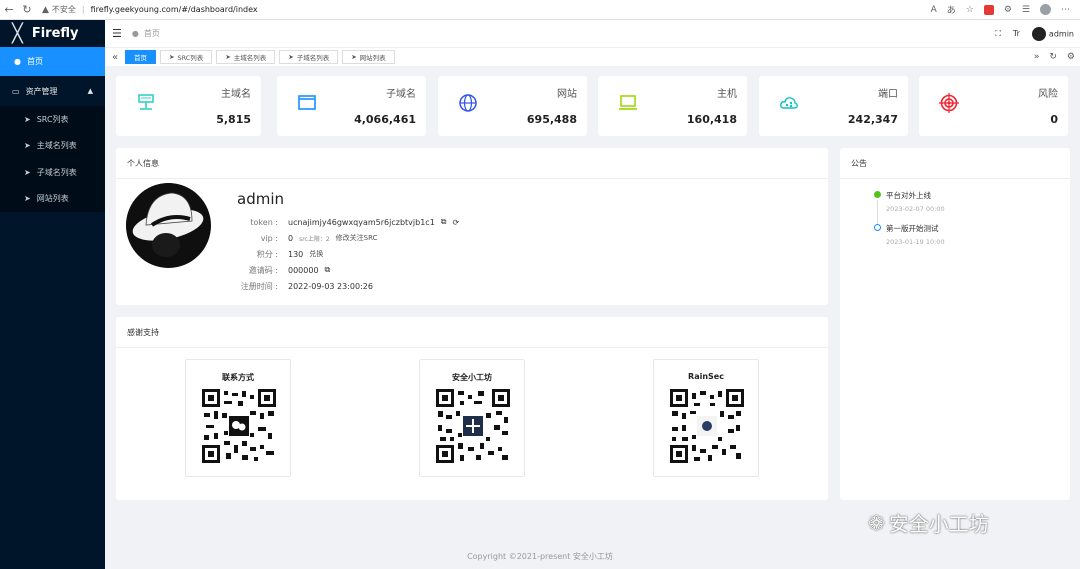  What do you see at coordinates (56, 172) in the screenshot?
I see `sidebar-item-label: 子域名列表` at bounding box center [56, 172].